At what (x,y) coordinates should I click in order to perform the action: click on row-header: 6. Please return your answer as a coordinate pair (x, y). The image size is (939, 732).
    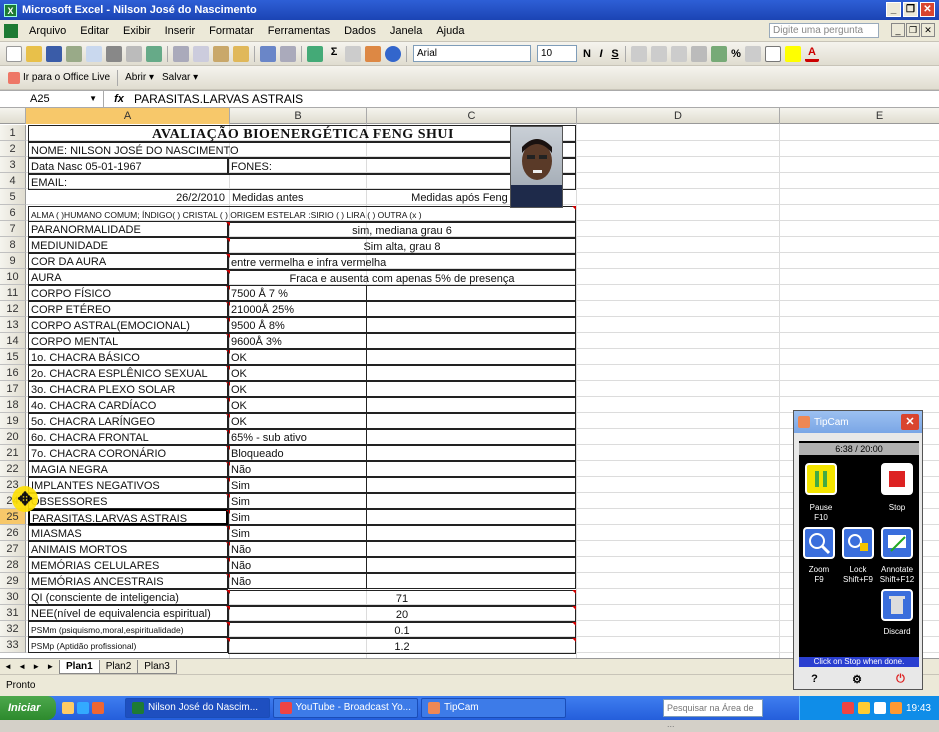
    Looking at the image, I should click on (13, 213).